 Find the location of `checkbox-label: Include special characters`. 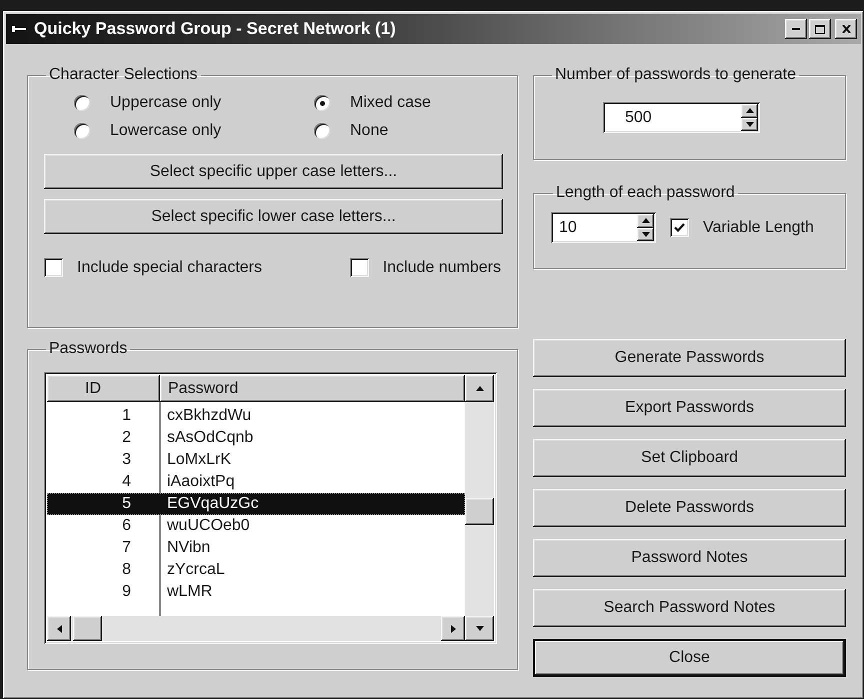

checkbox-label: Include special characters is located at coordinates (169, 267).